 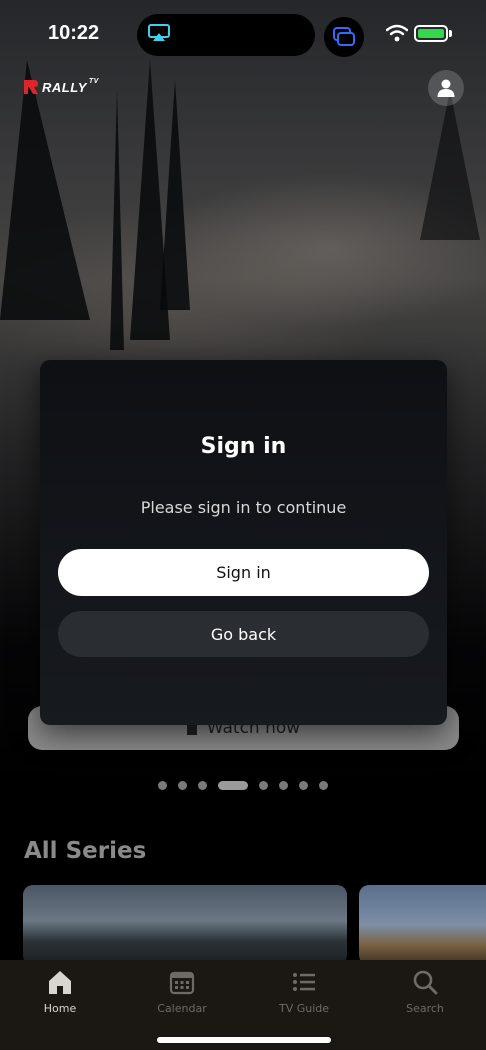 What do you see at coordinates (64, 87) in the screenshot?
I see `logo-text: RALLY` at bounding box center [64, 87].